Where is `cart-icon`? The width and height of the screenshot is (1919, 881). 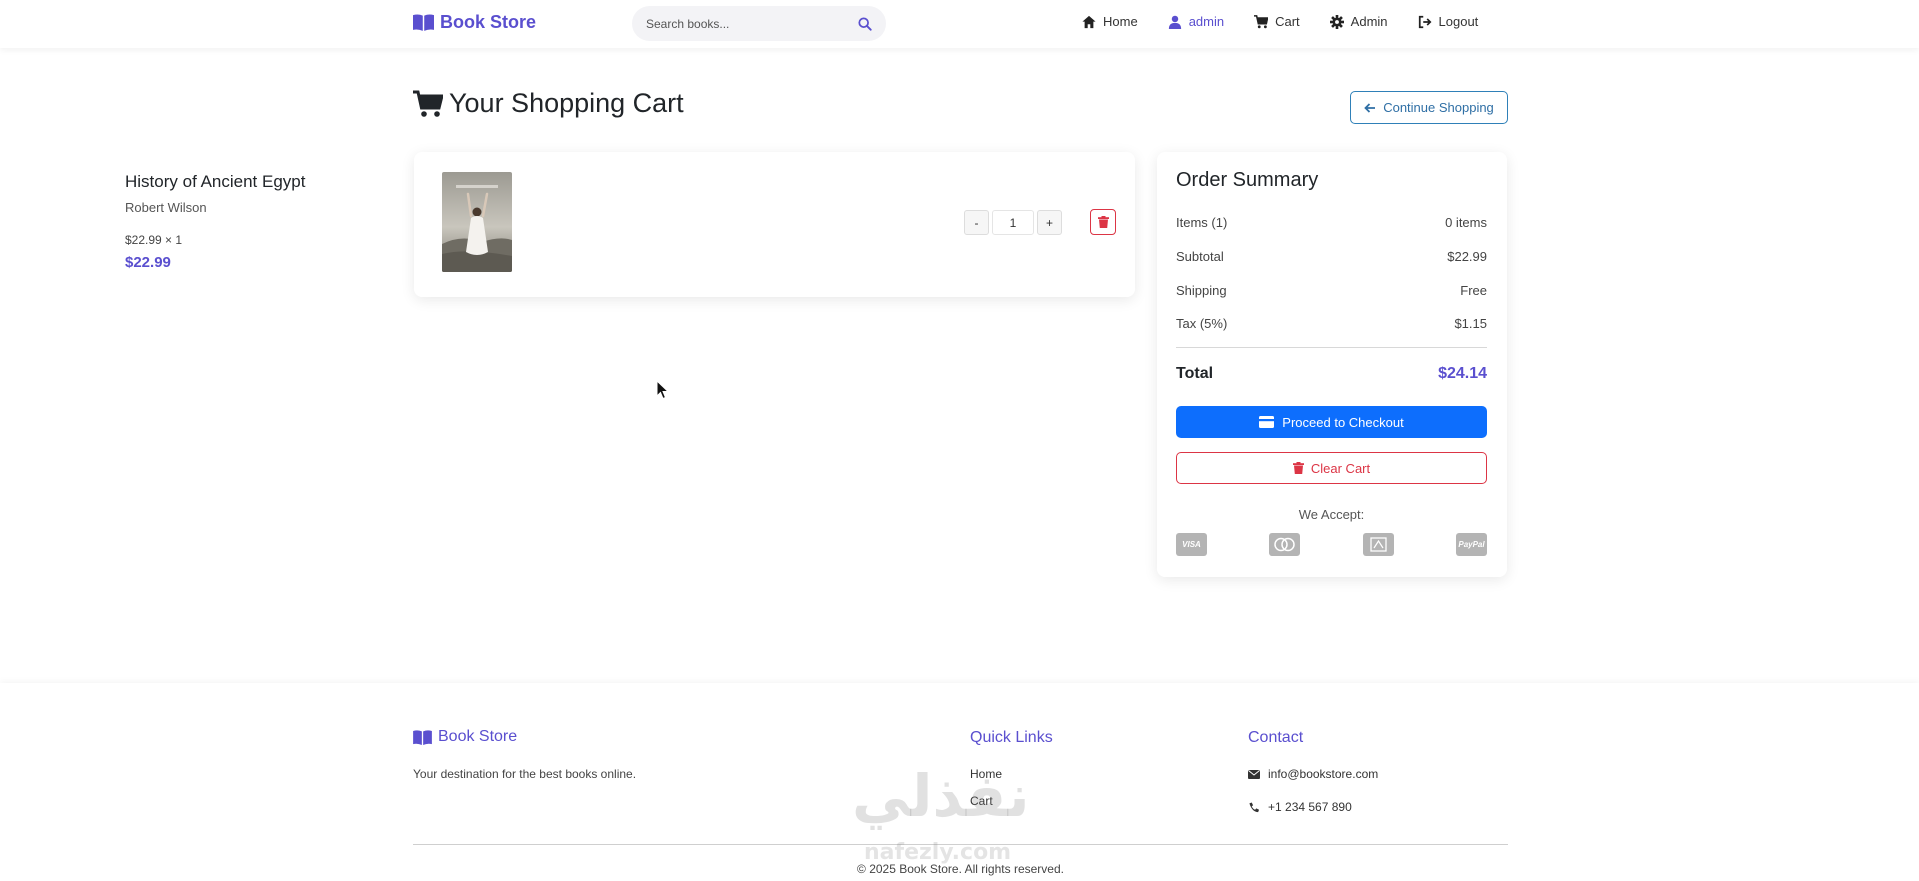 cart-icon is located at coordinates (1261, 21).